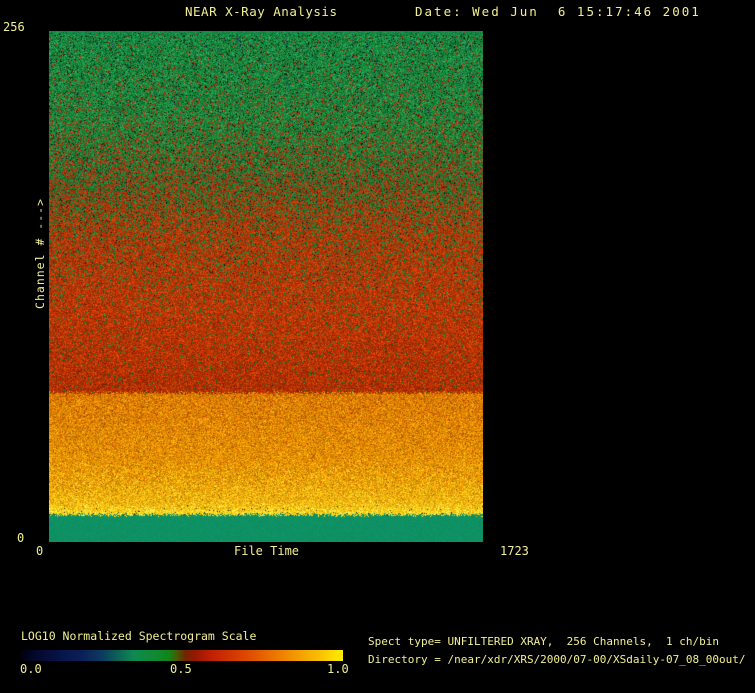 This screenshot has height=693, width=755. What do you see at coordinates (261, 11) in the screenshot?
I see `page-title: NEAR X-Ray Analysis` at bounding box center [261, 11].